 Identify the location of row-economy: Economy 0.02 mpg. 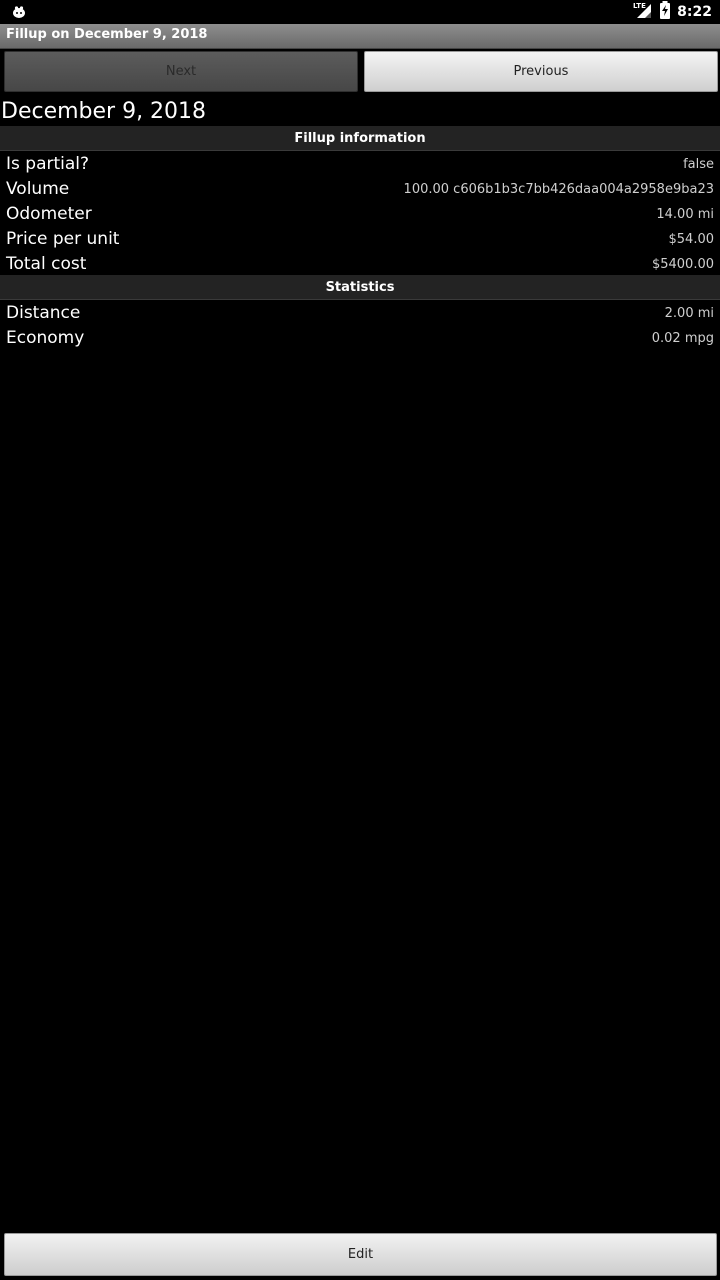
(360, 338).